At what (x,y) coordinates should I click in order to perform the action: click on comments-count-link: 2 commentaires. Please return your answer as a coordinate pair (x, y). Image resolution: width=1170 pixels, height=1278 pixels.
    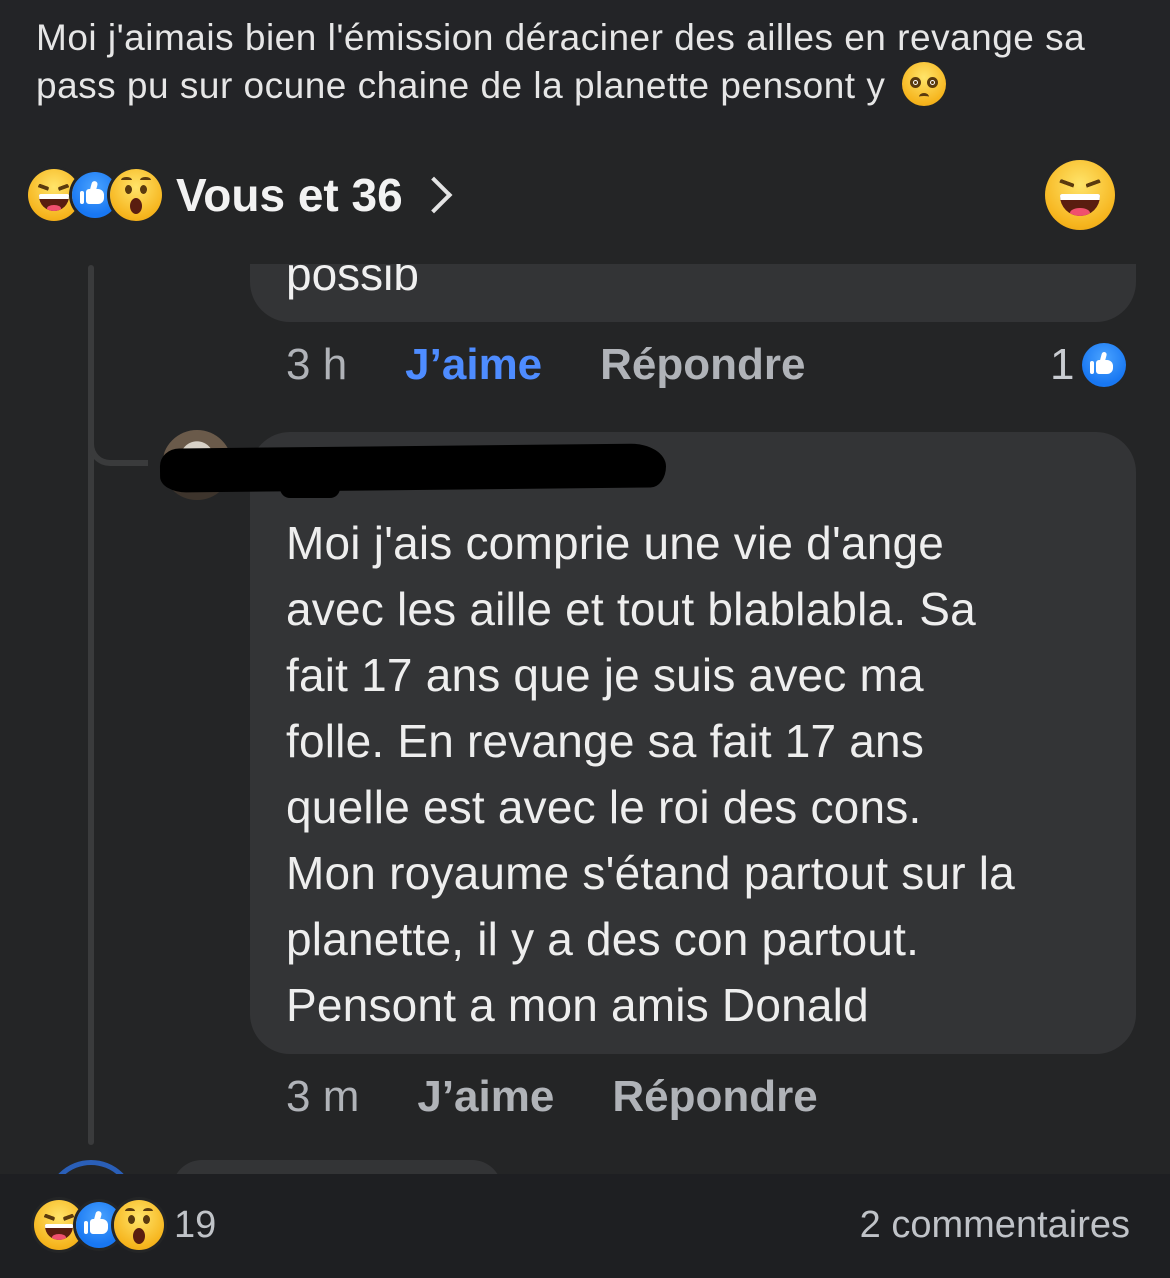
    Looking at the image, I should click on (995, 1225).